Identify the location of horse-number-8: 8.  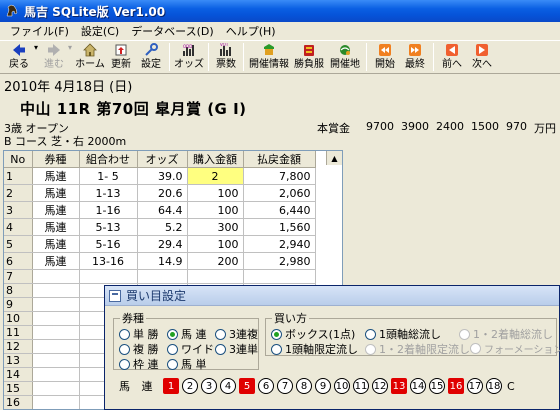
(304, 386).